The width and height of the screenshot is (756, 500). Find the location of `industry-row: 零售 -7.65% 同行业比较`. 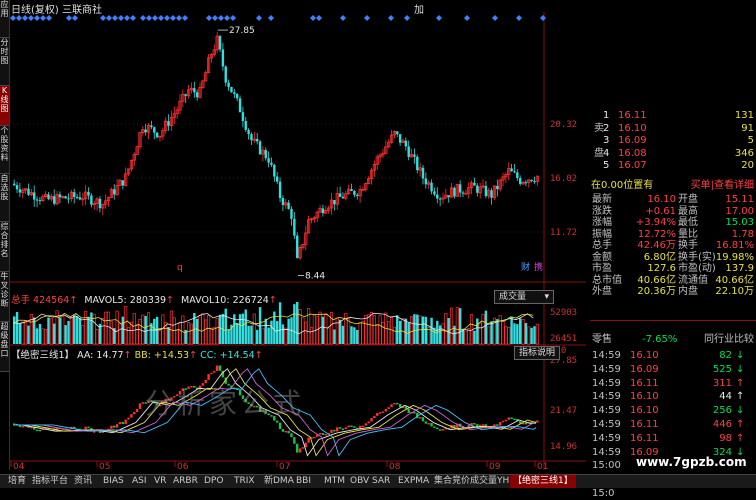

industry-row: 零售 -7.65% 同行业比较 is located at coordinates (673, 340).